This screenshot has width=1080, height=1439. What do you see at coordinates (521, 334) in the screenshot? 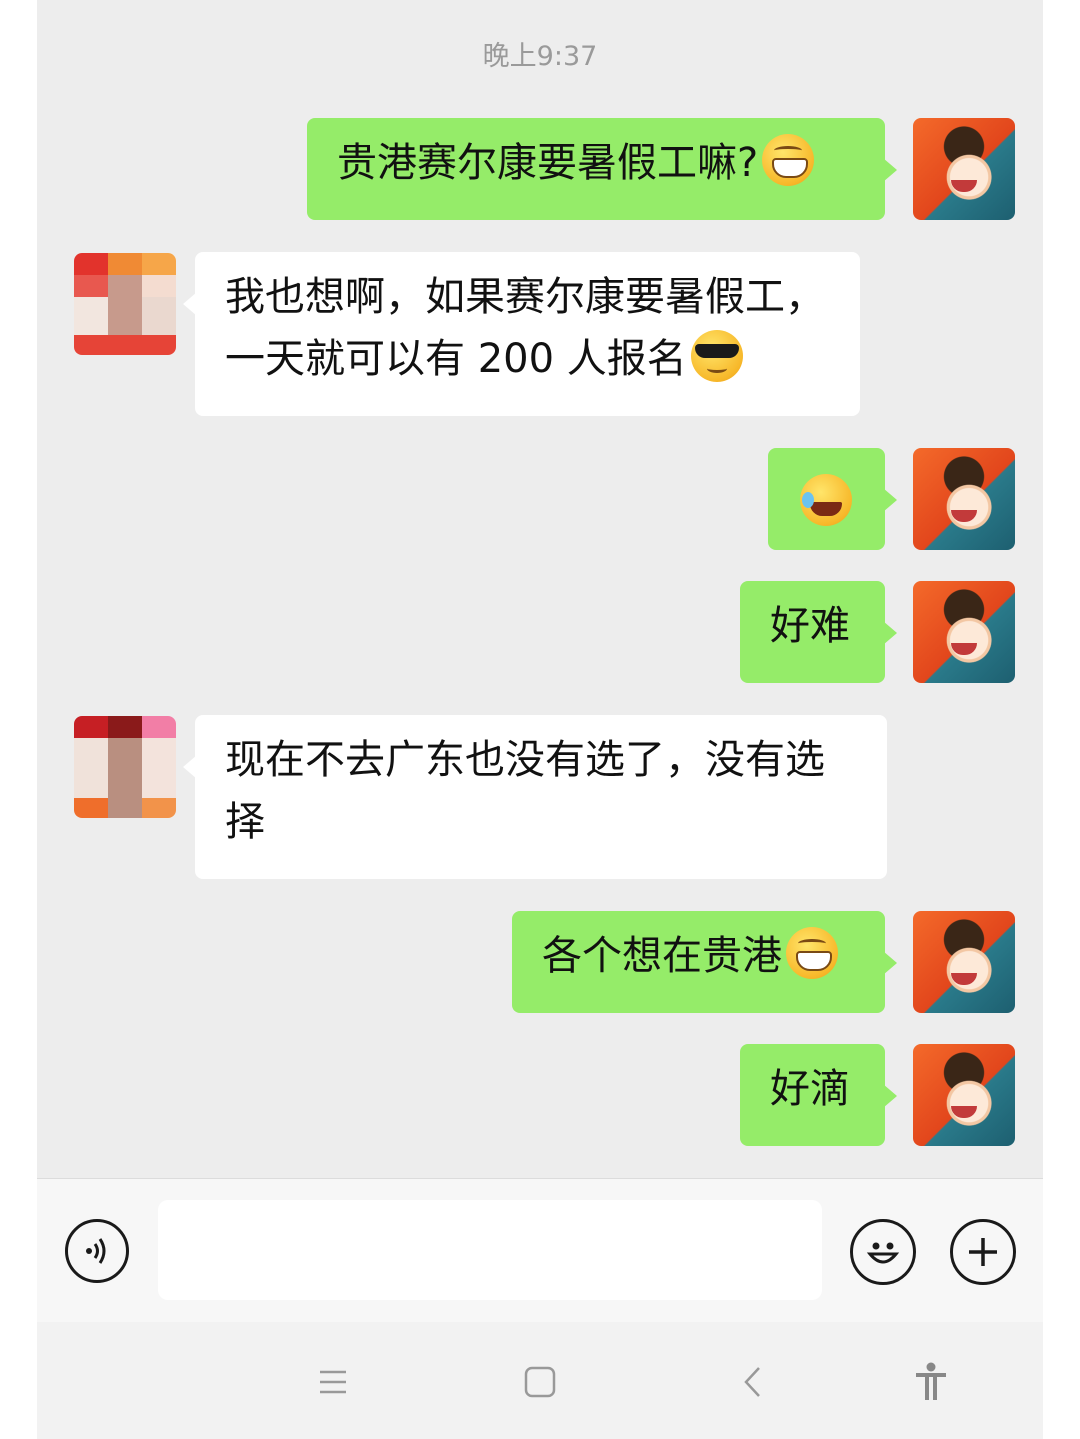
I see `received-message: 我也想啊，如果赛尔康要暑假工， 一天就可以有 200 人报名` at bounding box center [521, 334].